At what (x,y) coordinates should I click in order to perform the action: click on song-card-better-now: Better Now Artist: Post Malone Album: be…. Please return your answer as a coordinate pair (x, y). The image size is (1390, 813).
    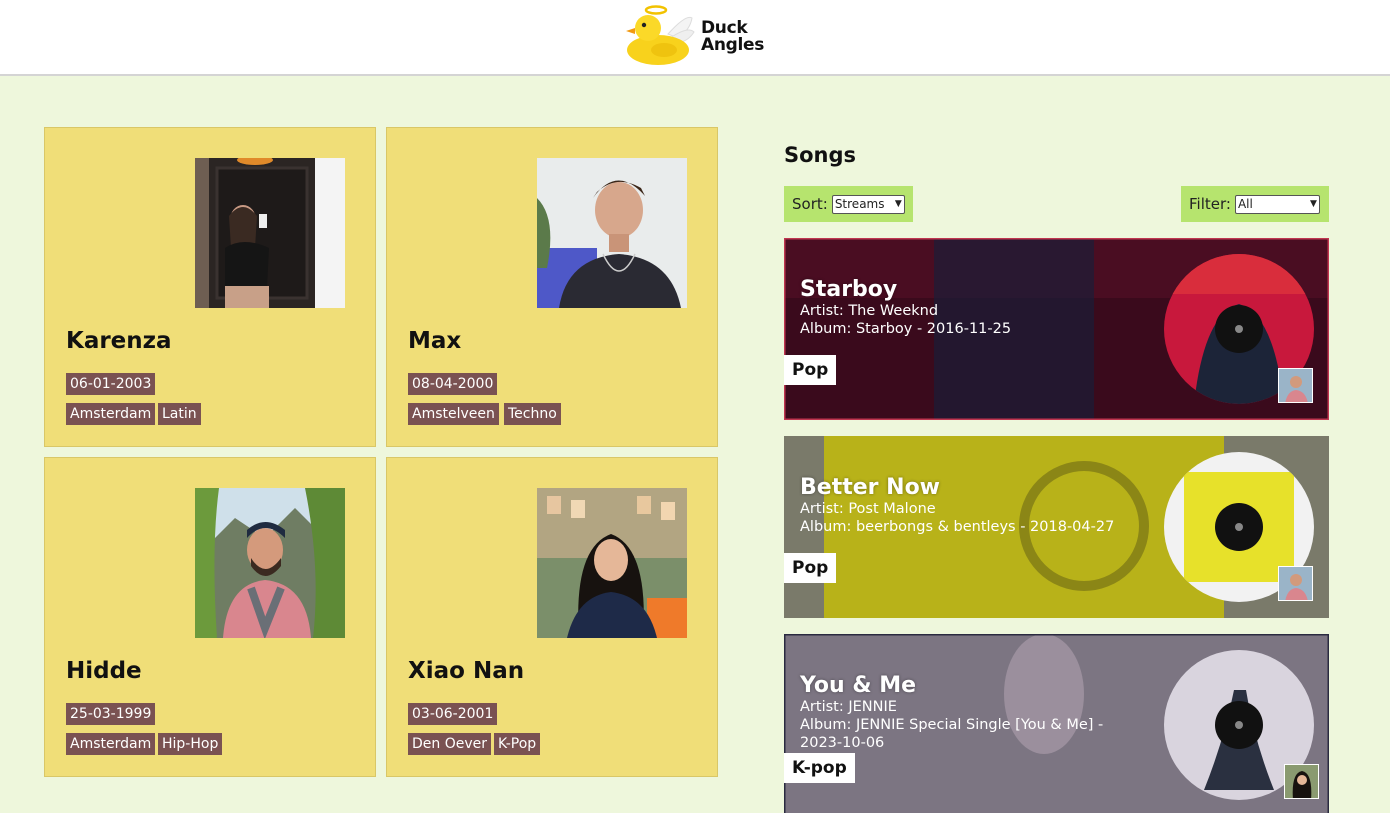
    Looking at the image, I should click on (1056, 527).